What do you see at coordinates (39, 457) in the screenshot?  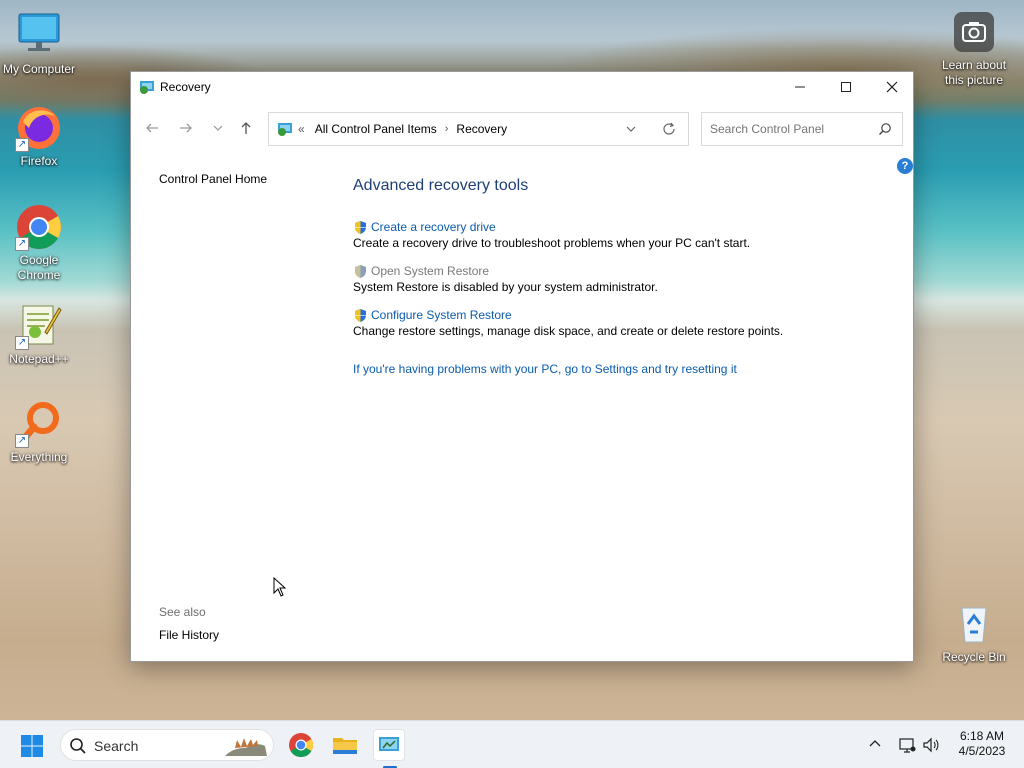 I see `desktop-icon-label: Everything` at bounding box center [39, 457].